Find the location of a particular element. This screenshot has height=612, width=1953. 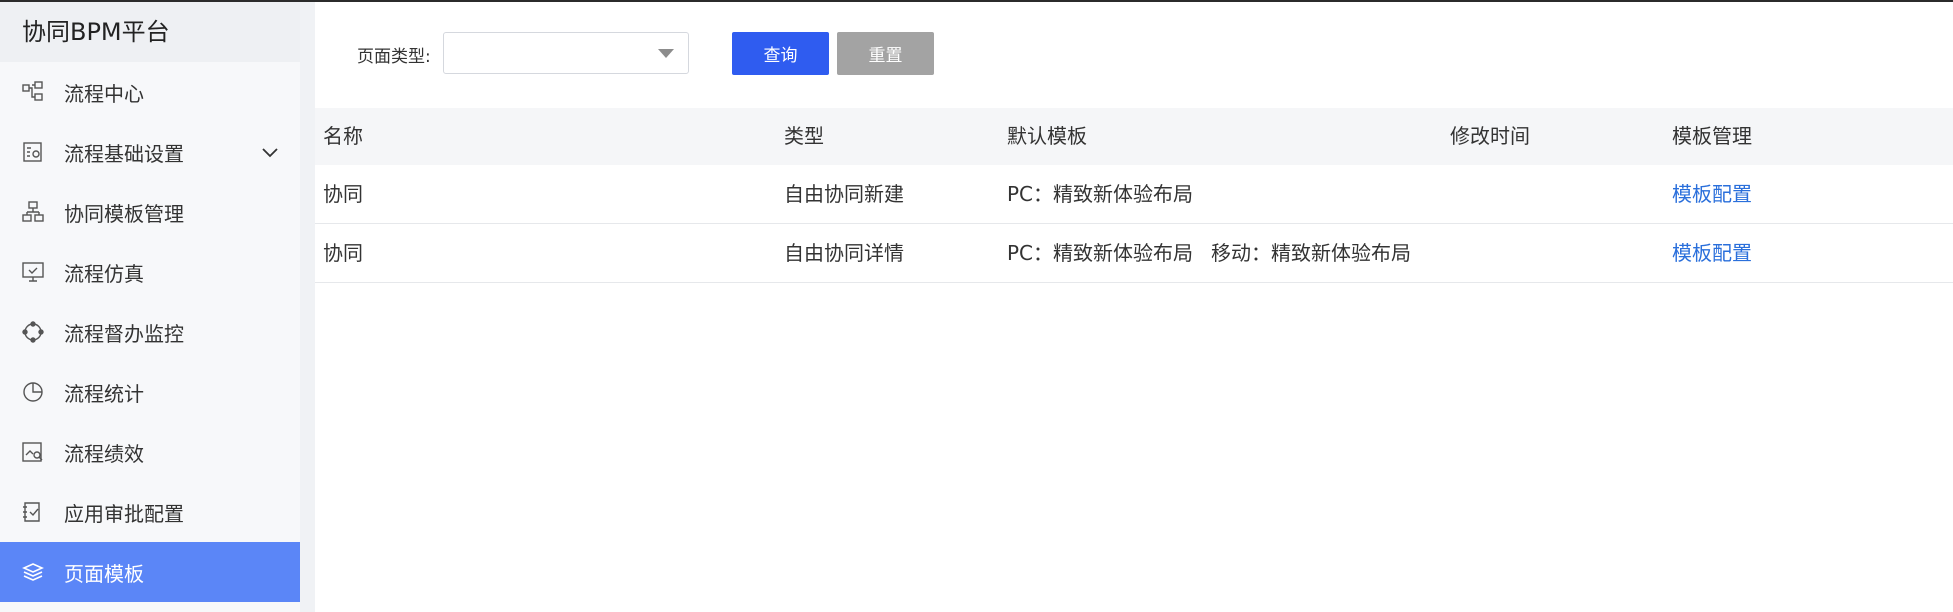

sidebar-item-label: 流程统计 is located at coordinates (104, 393).